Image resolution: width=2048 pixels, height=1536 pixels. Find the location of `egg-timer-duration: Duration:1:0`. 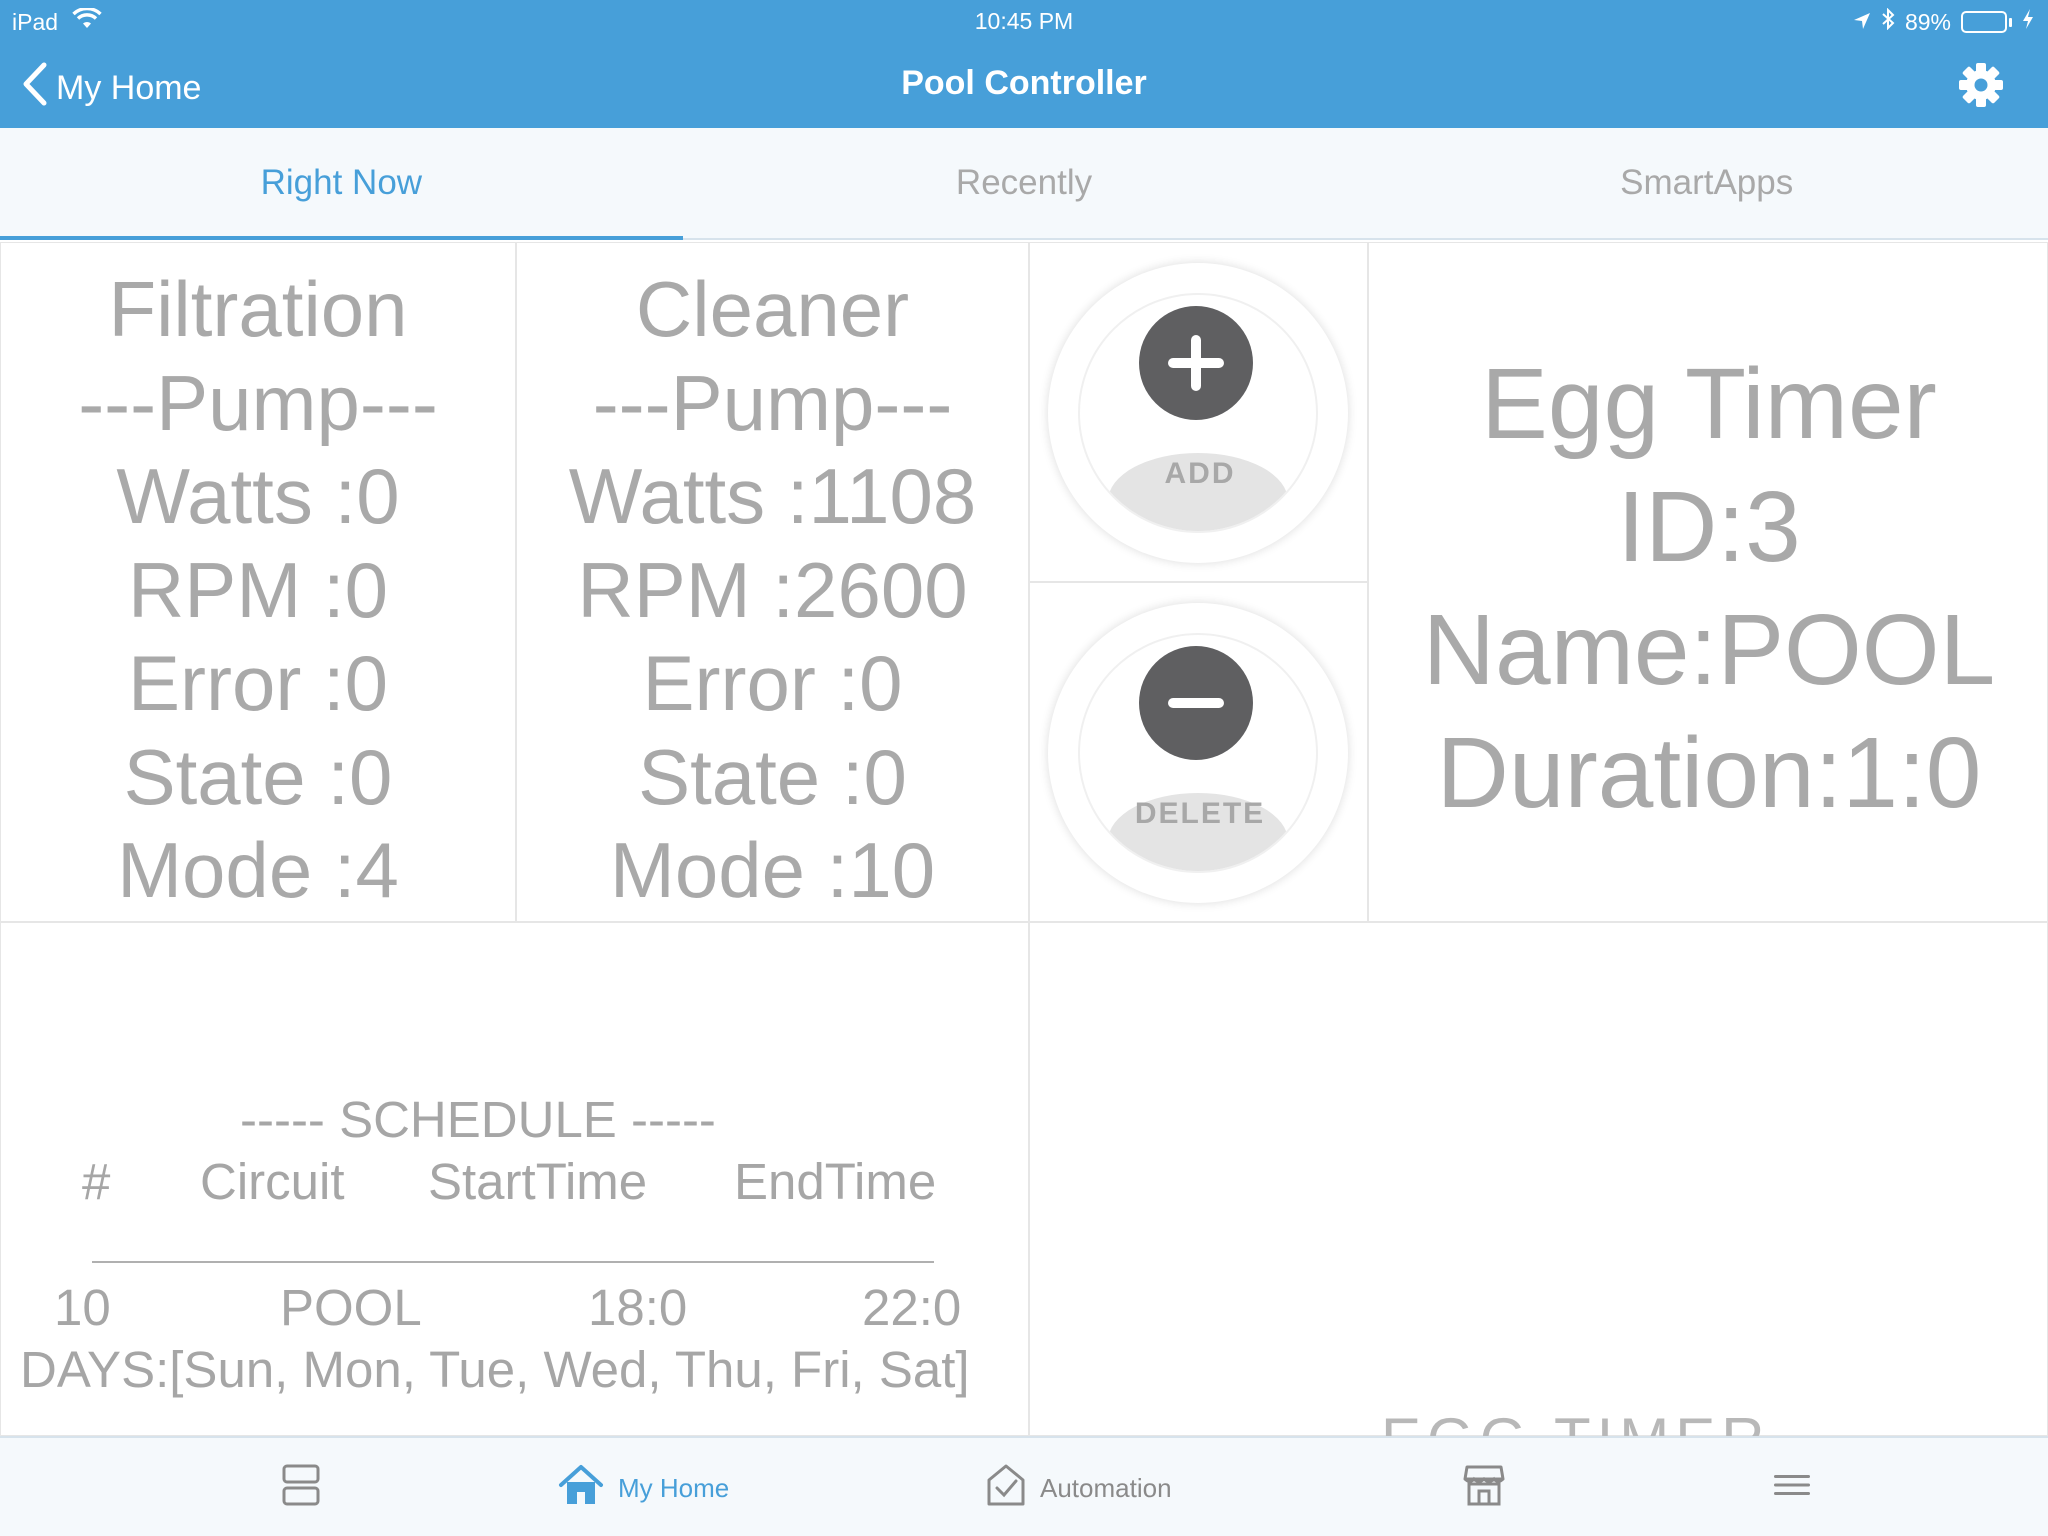

egg-timer-duration: Duration:1:0 is located at coordinates (1709, 773).